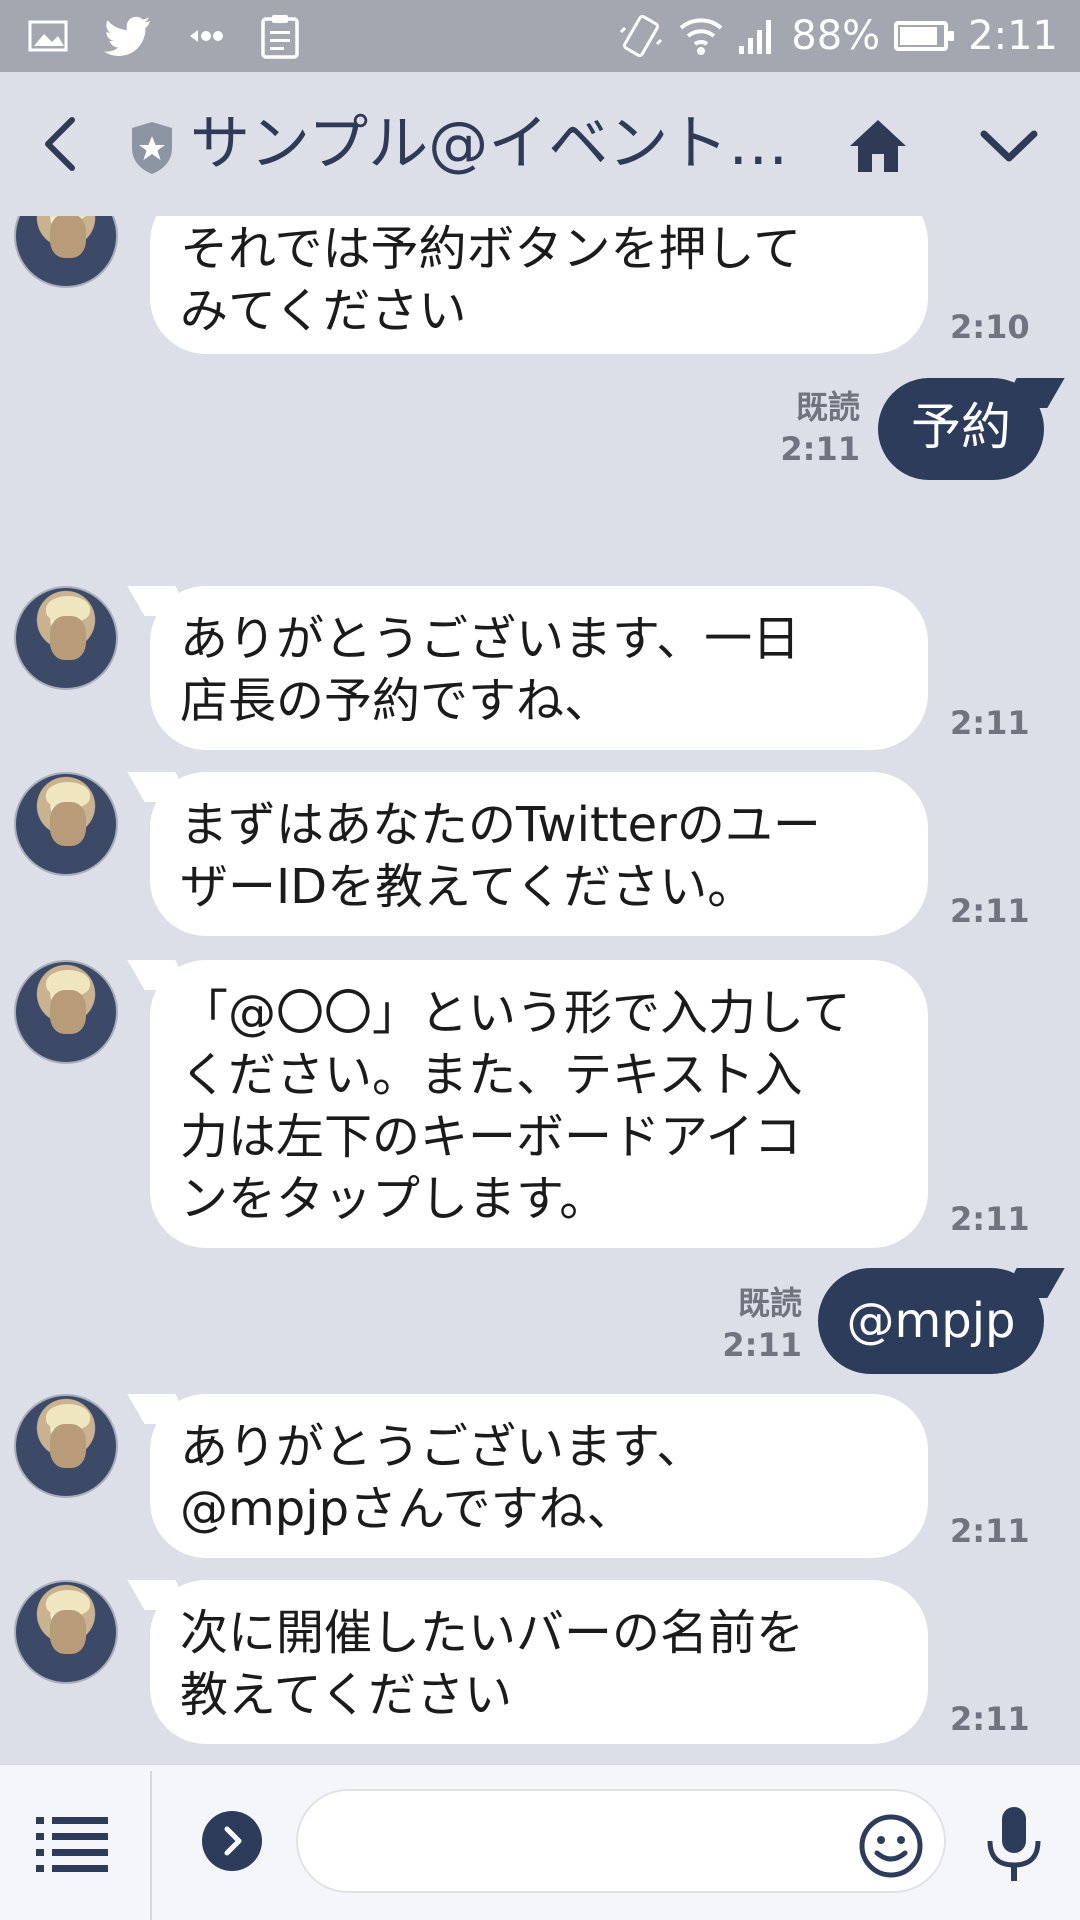 This screenshot has width=1080, height=1920. I want to click on message-bubble-incoming: ありがとうございます、 @mpjpさんですね、, so click(539, 1476).